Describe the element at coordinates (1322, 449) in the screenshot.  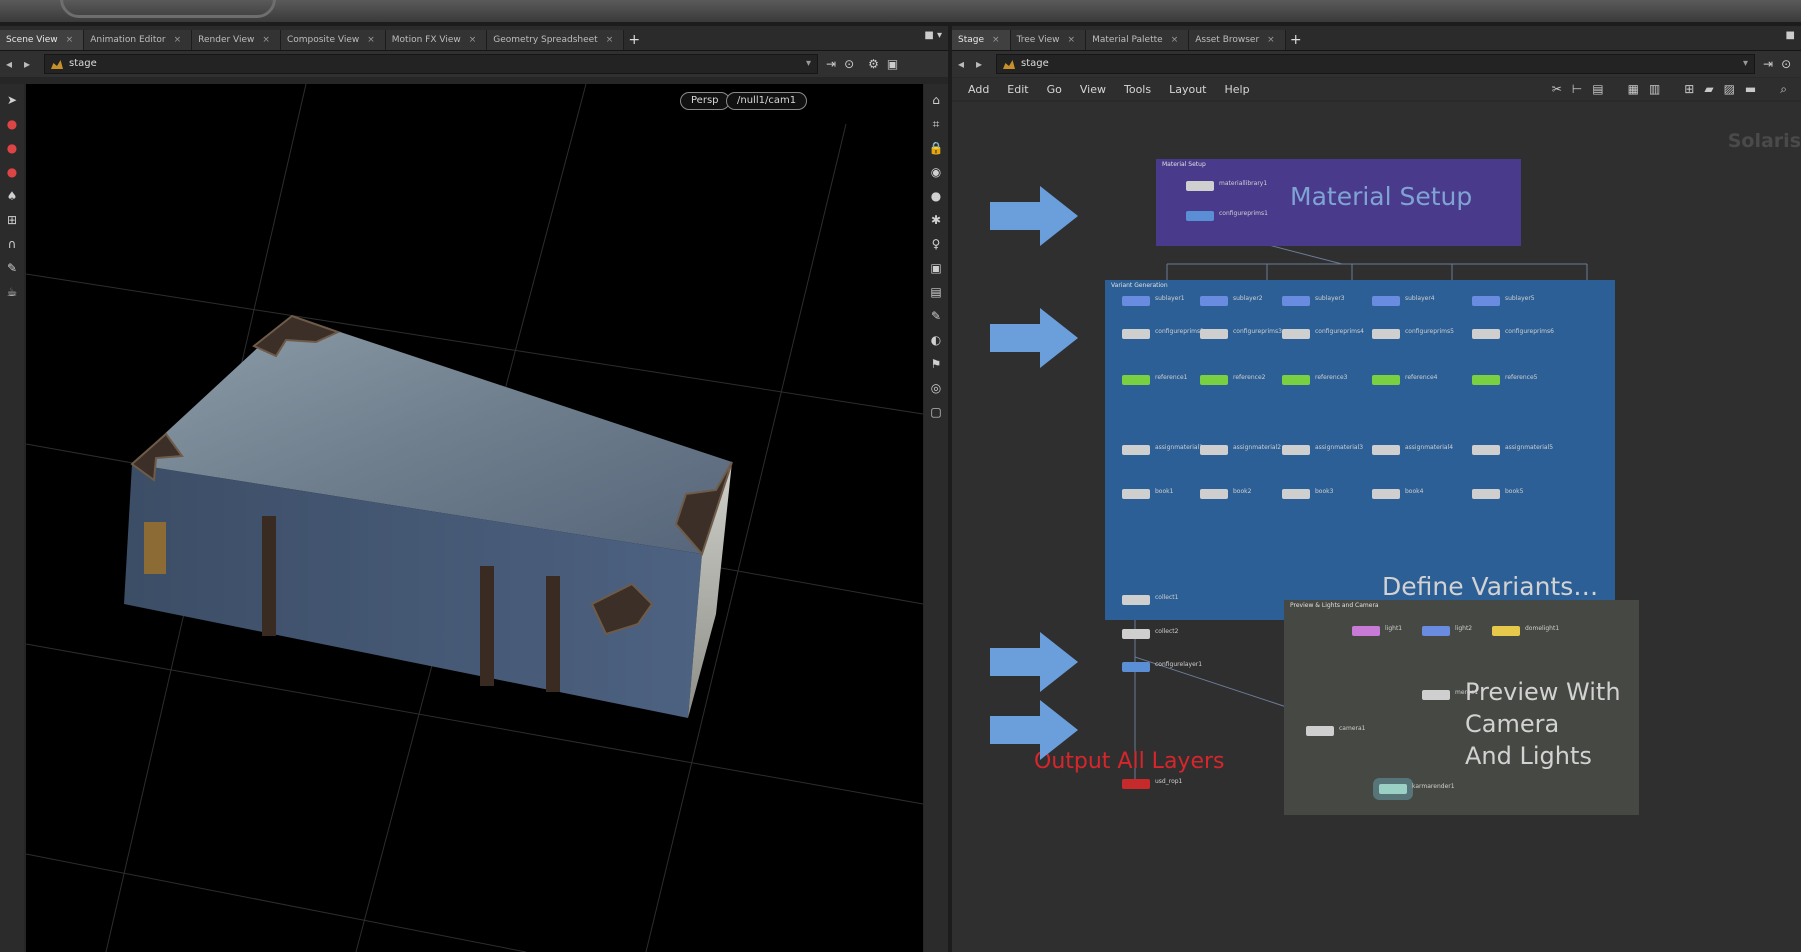
I see `assign-material-node: assignmaterial3` at that location.